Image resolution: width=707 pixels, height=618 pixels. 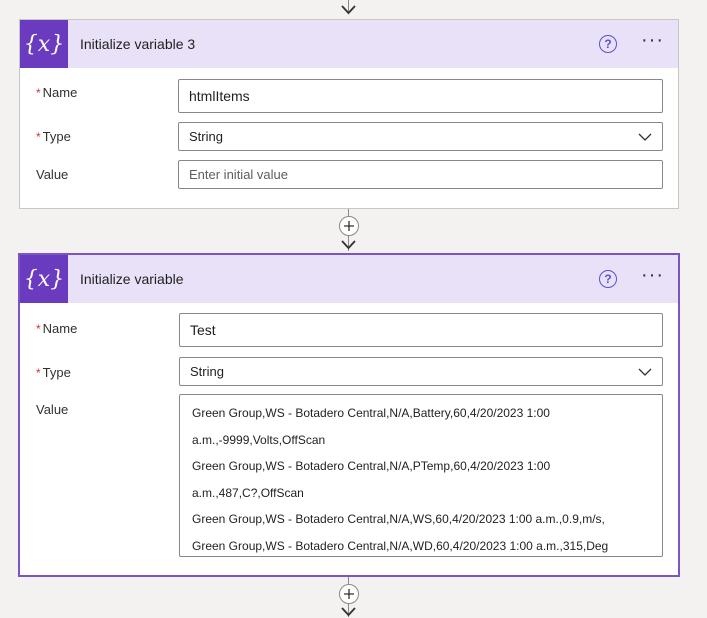 I want to click on card-title: Initialize variable, so click(x=339, y=279).